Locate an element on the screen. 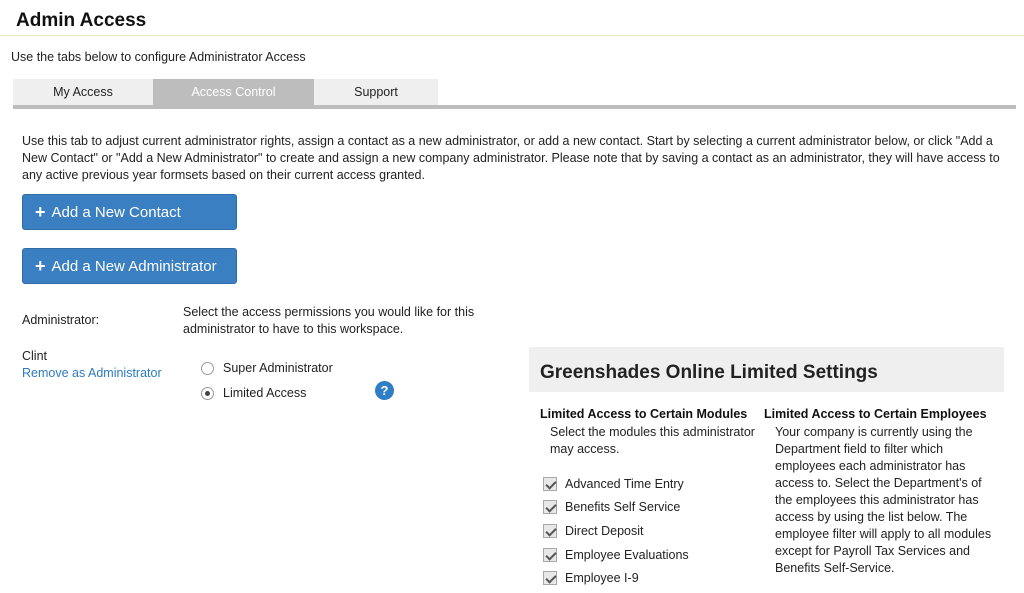 The image size is (1024, 593). super-administrator-option: Super Administrator is located at coordinates (267, 368).